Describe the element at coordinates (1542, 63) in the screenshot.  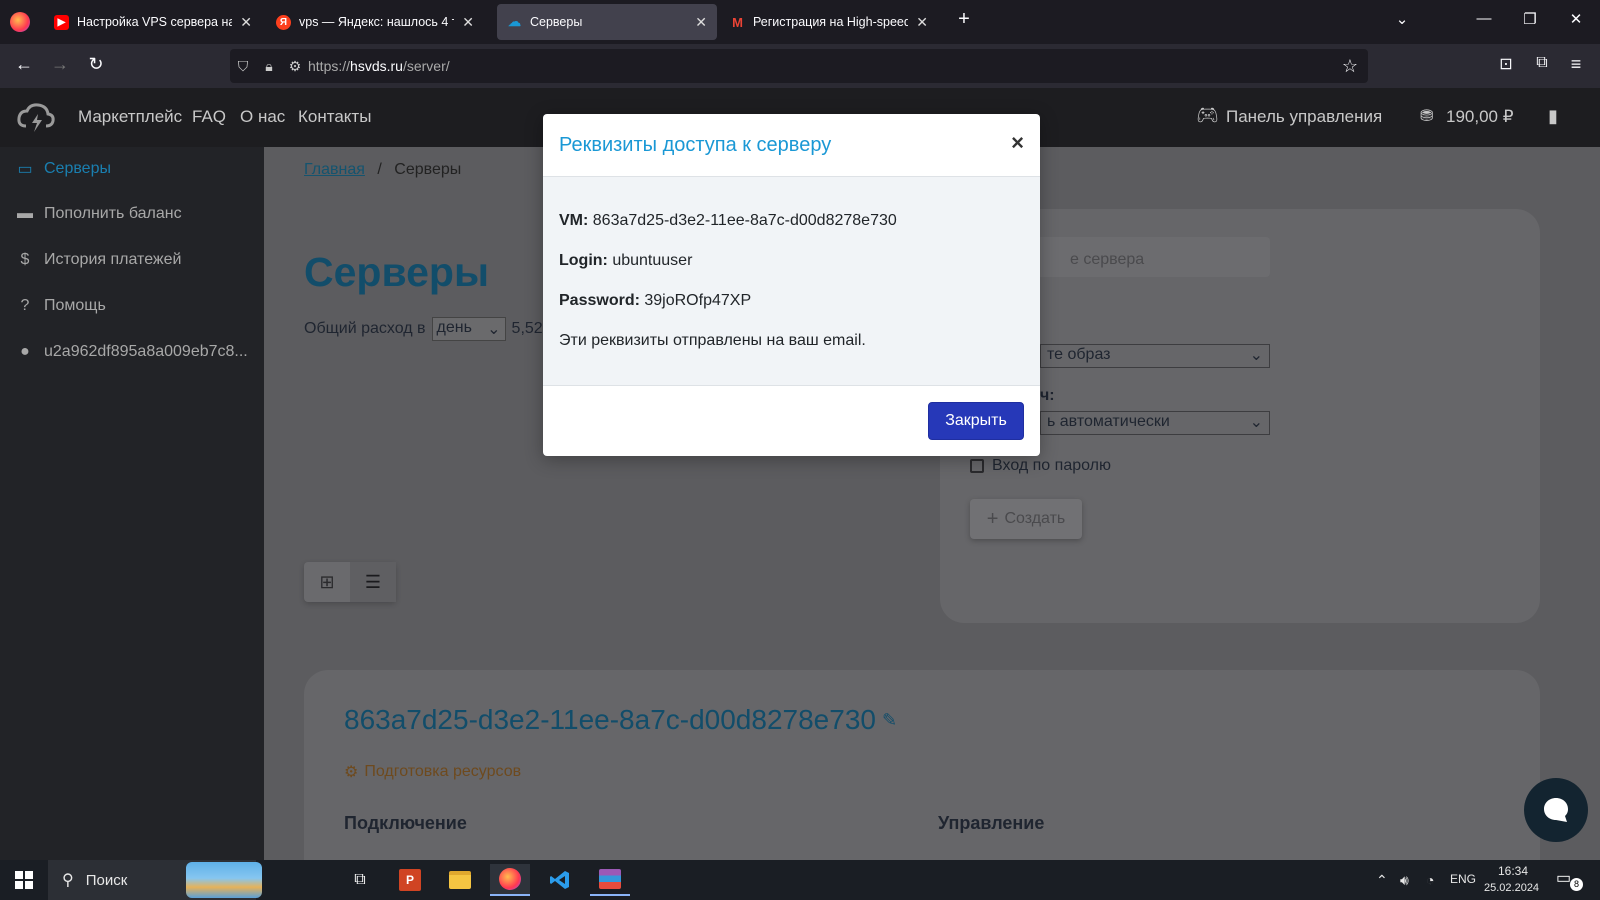
I see `extensions-icon: ⧉` at that location.